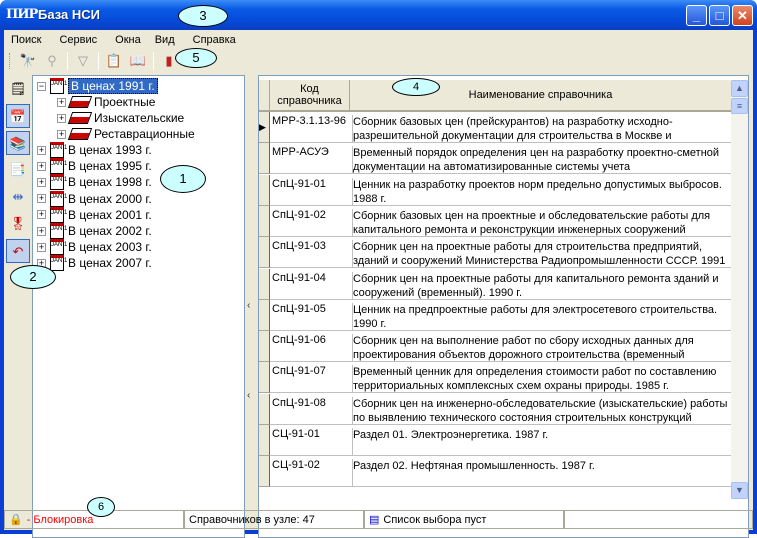  Describe the element at coordinates (94, 166) in the screenshot. I see `tree-node-year: + JAN 1В ценах 1995 г.` at that location.